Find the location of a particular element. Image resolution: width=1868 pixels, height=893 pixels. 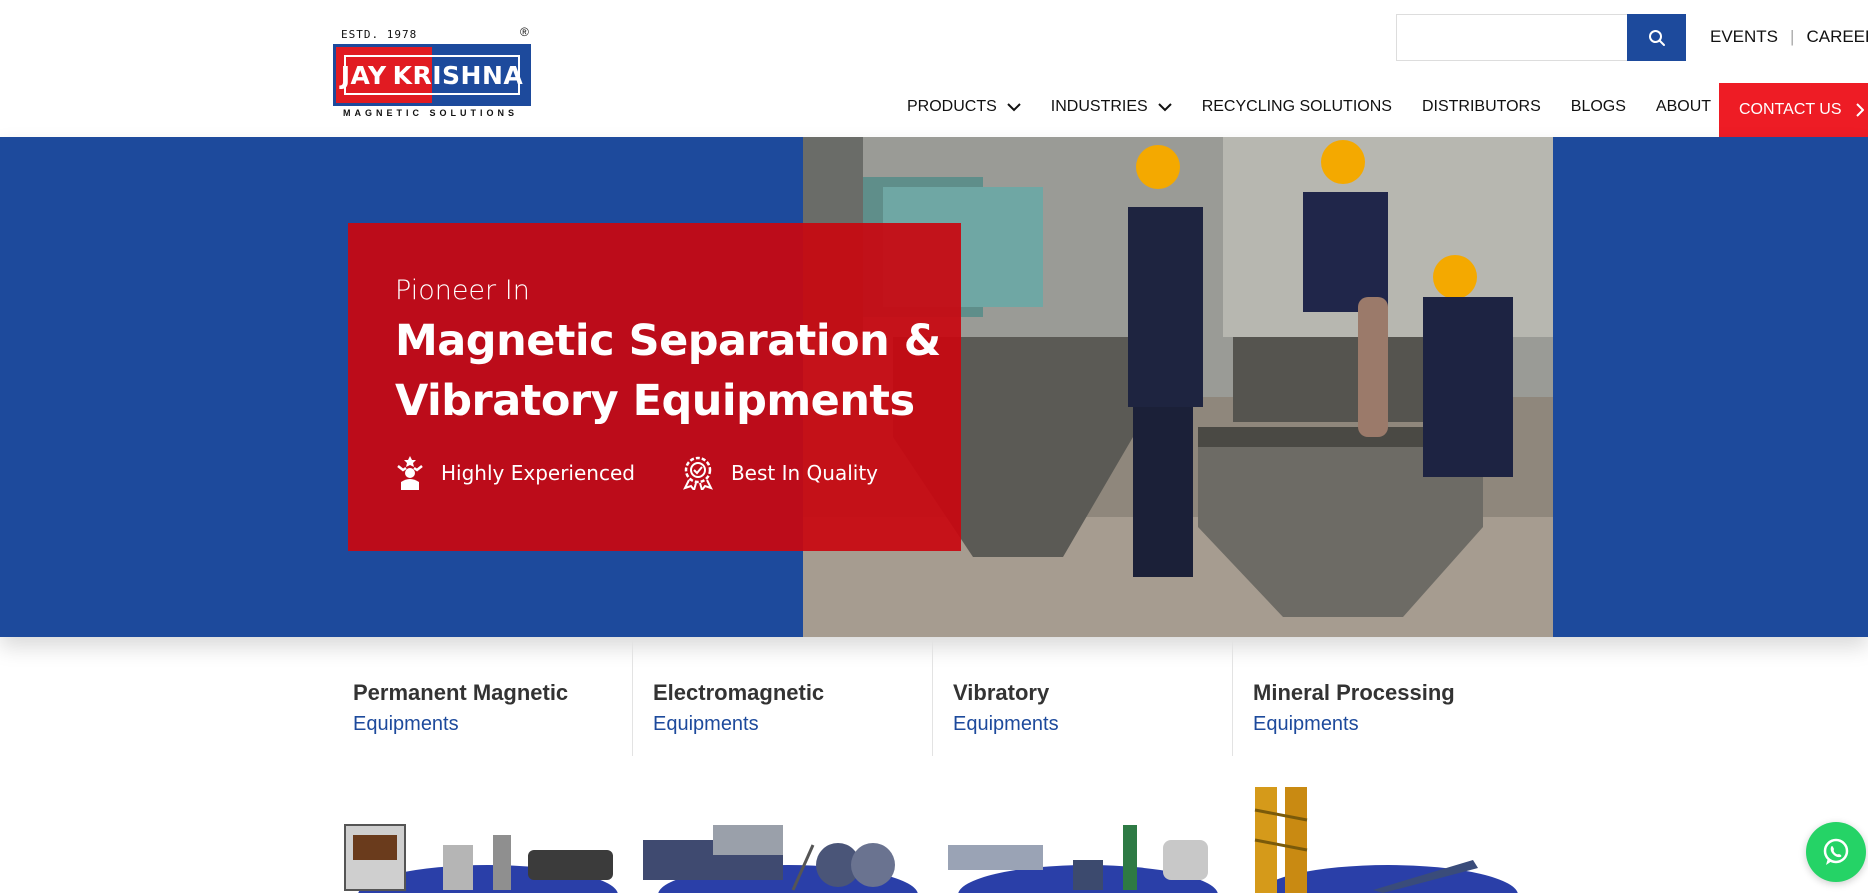

search-button is located at coordinates (1656, 37).